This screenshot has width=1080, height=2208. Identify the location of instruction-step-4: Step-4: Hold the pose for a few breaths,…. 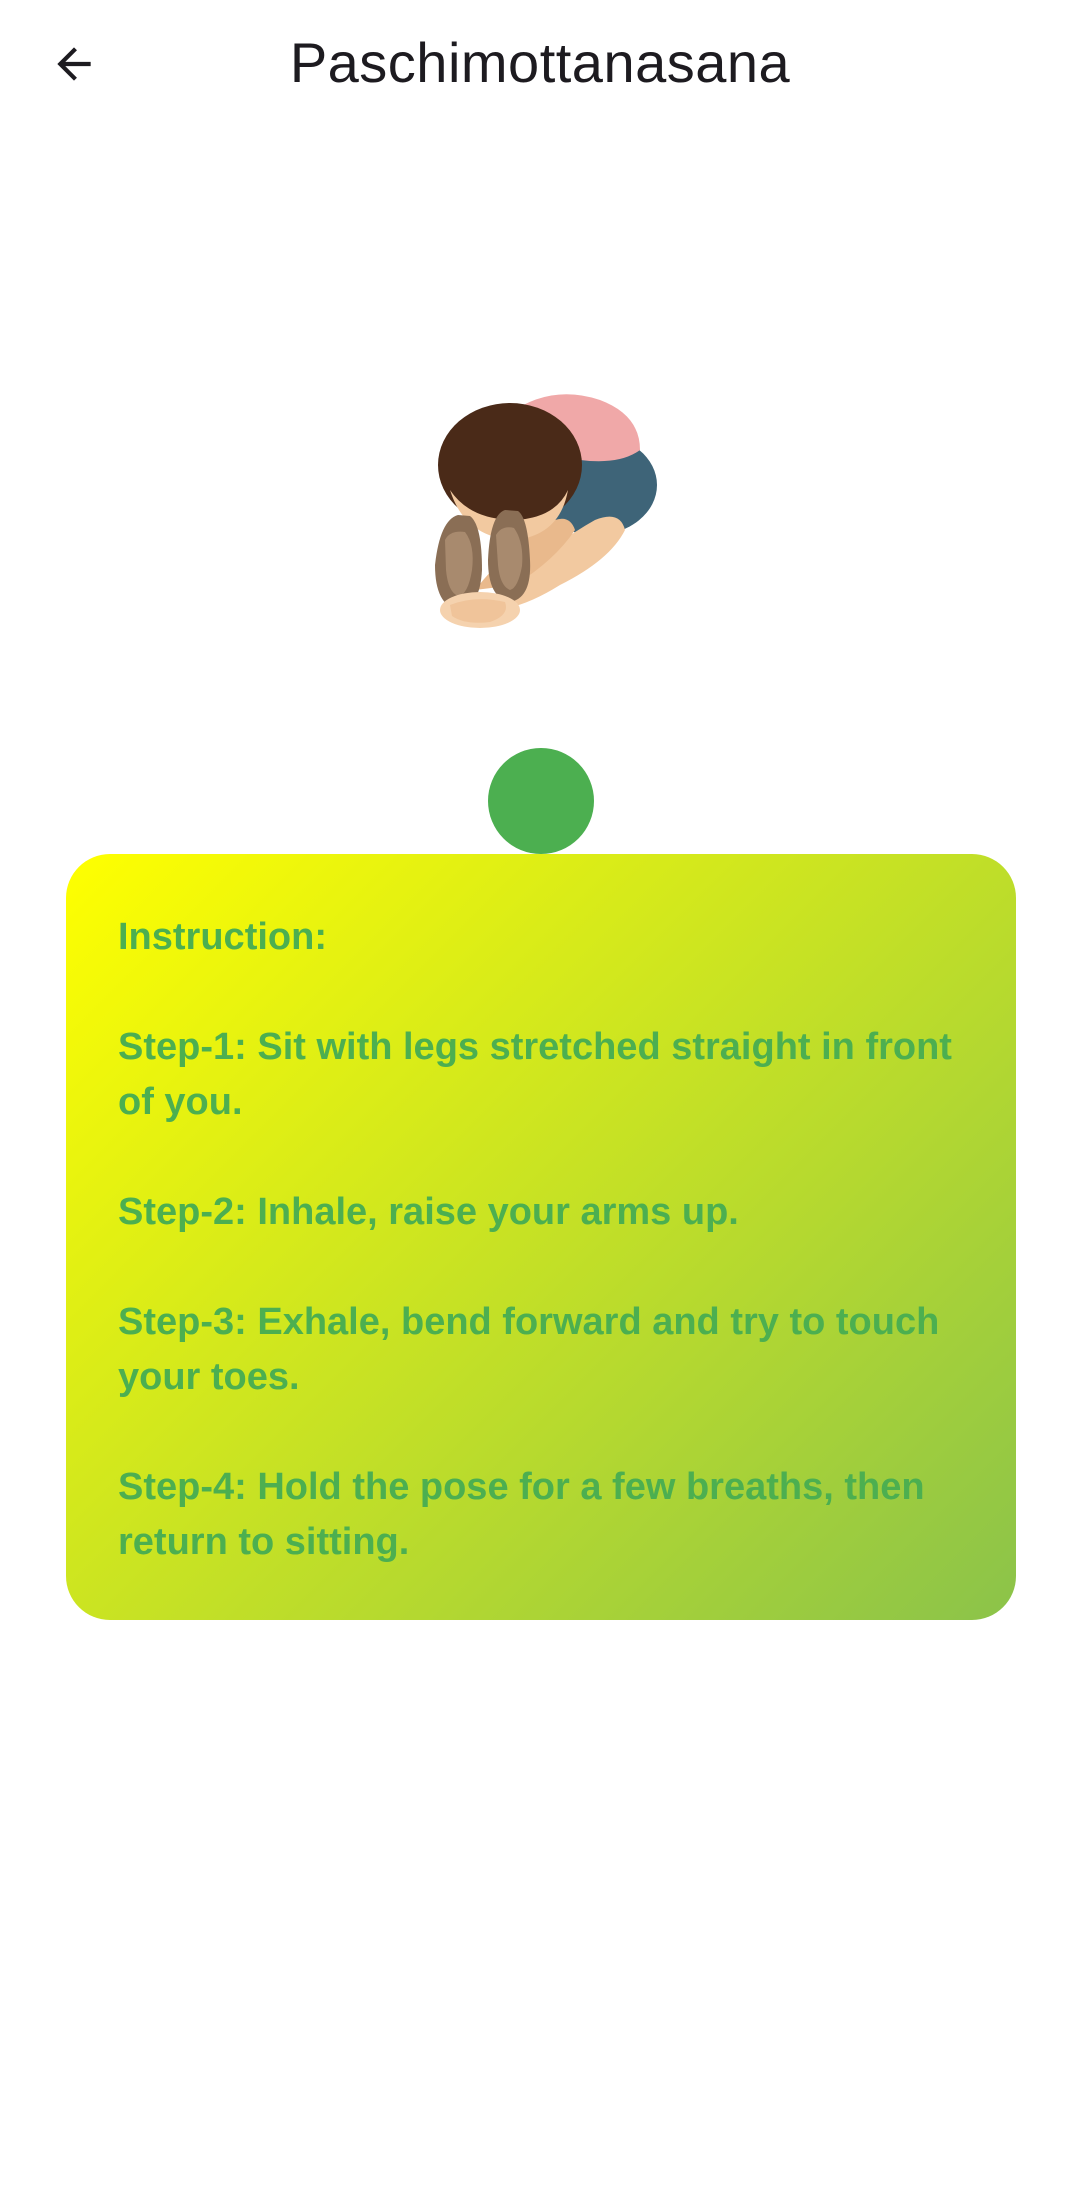
(541, 1515).